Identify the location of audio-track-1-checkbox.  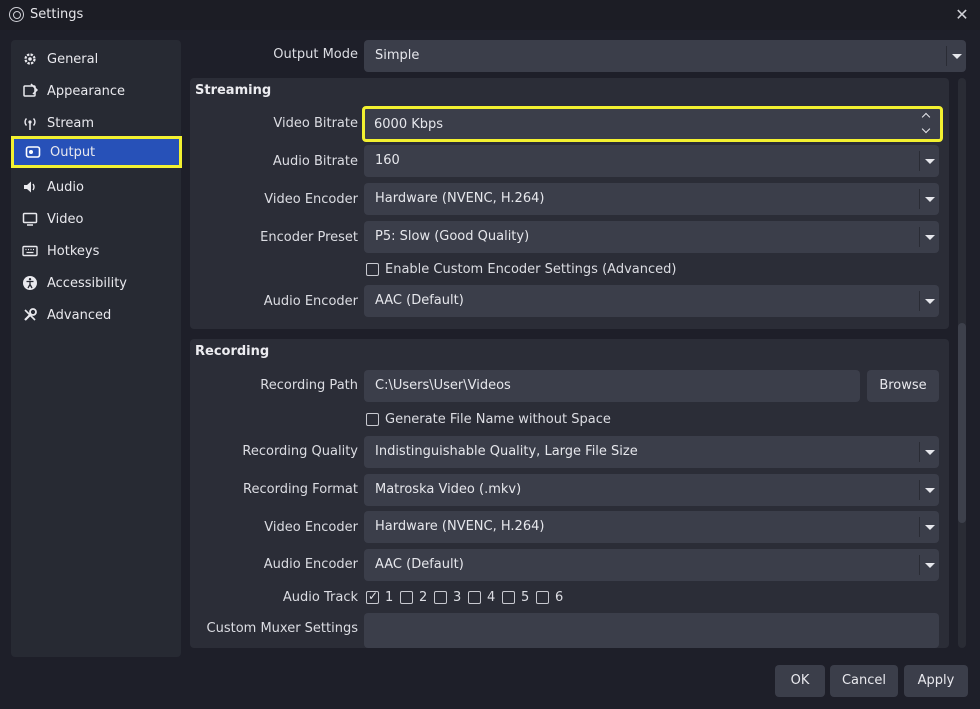
(372, 596).